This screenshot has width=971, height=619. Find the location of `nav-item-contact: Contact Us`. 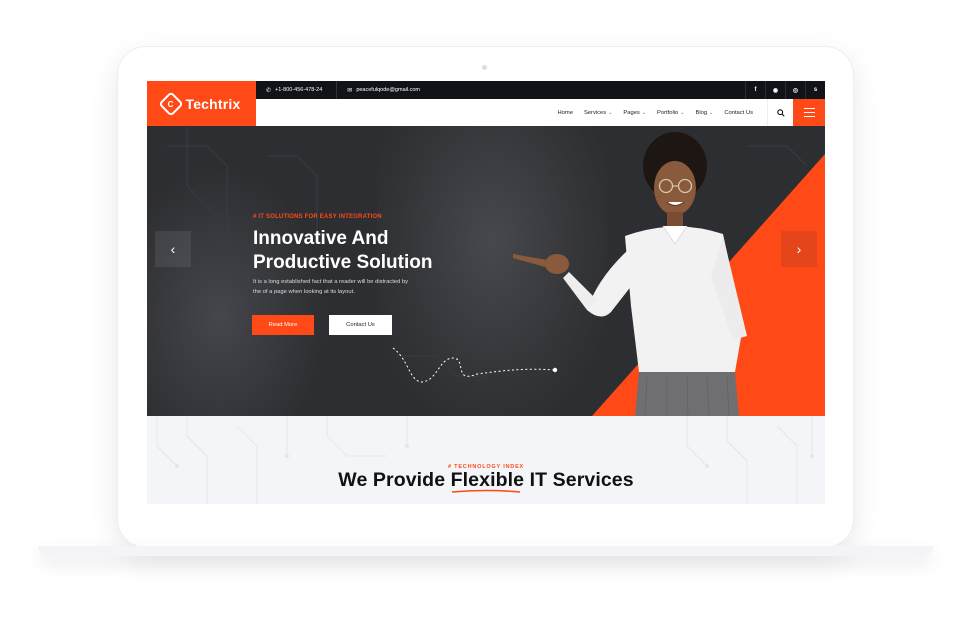

nav-item-contact: Contact Us is located at coordinates (738, 113).